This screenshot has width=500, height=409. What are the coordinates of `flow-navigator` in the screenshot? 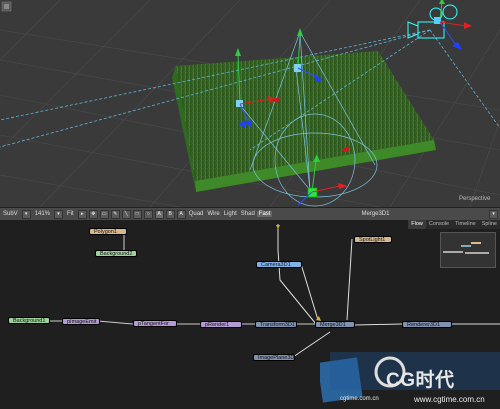 It's located at (468, 250).